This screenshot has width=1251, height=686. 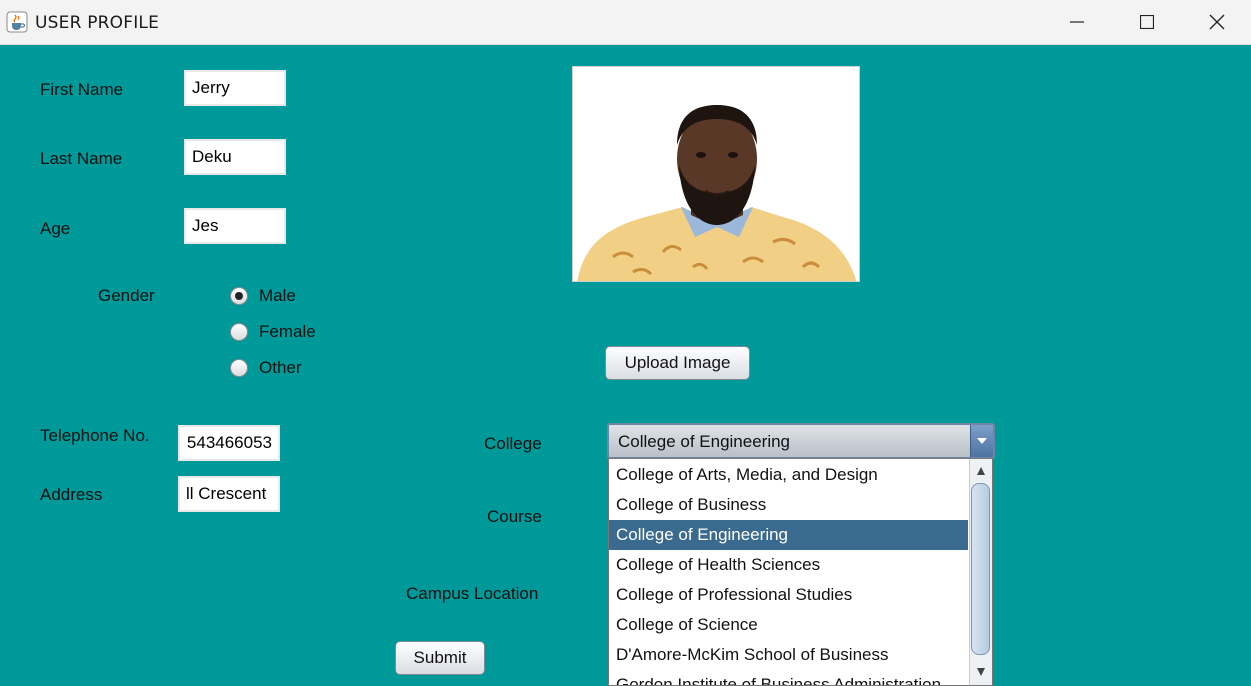 What do you see at coordinates (788, 535) in the screenshot?
I see `dropdown-option-selected: College of Engineering` at bounding box center [788, 535].